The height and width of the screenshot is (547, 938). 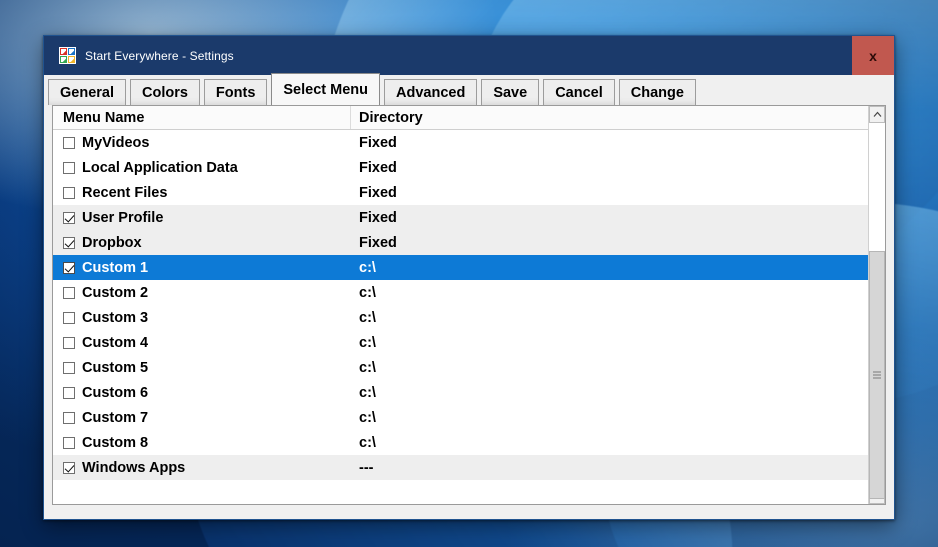 What do you see at coordinates (460, 142) in the screenshot?
I see `table-row: MyVideos Fixed` at bounding box center [460, 142].